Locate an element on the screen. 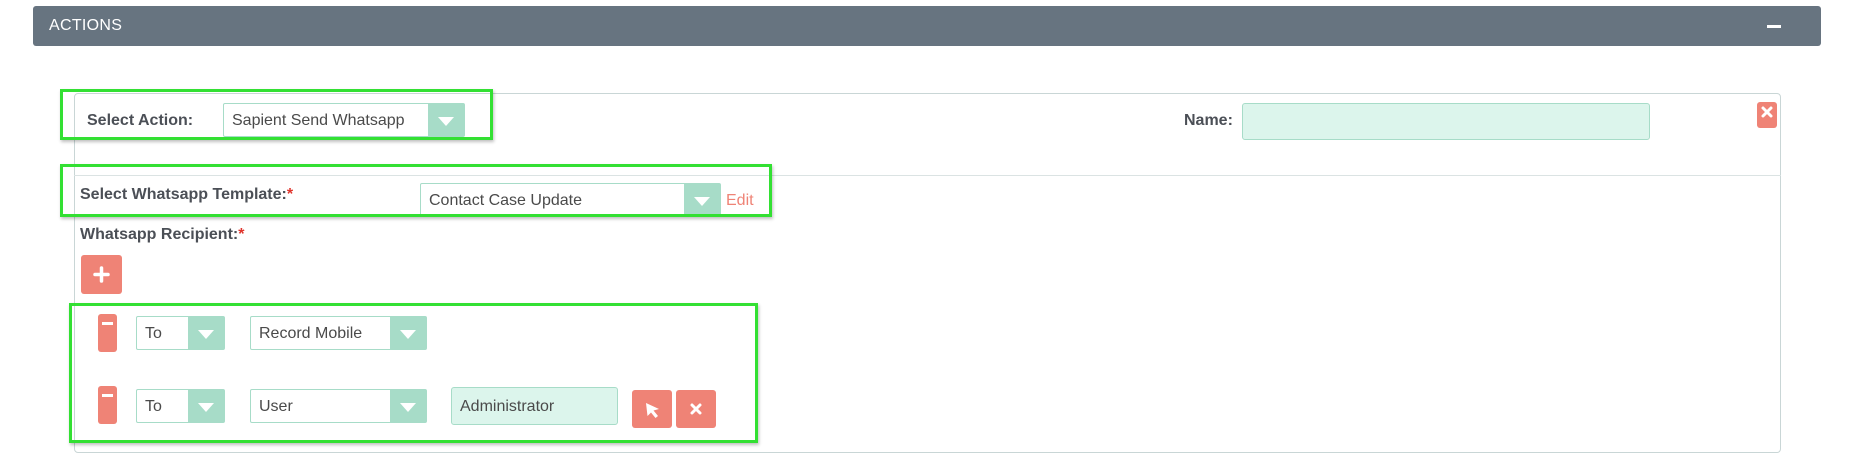  plus-icon is located at coordinates (101, 274).